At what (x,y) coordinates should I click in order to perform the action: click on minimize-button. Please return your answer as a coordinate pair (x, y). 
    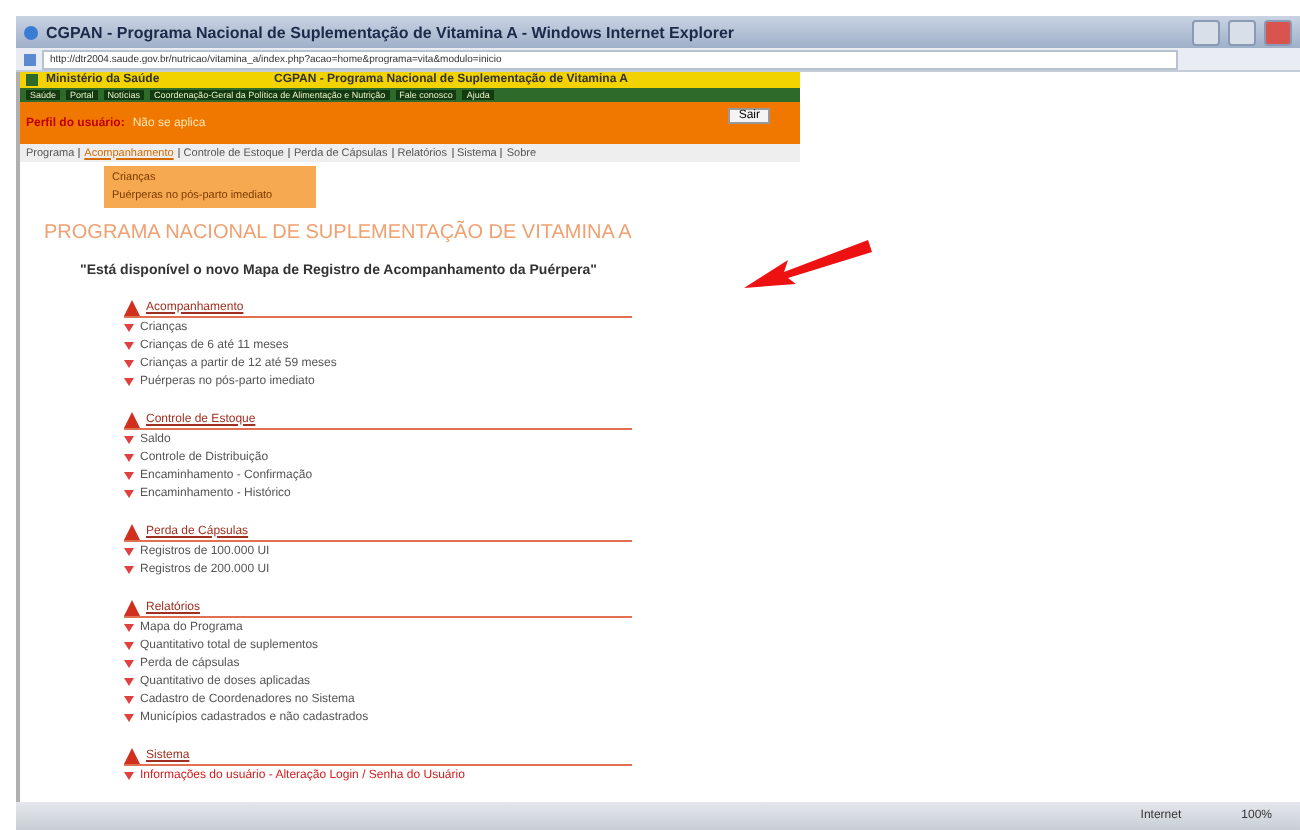
    Looking at the image, I should click on (1206, 32).